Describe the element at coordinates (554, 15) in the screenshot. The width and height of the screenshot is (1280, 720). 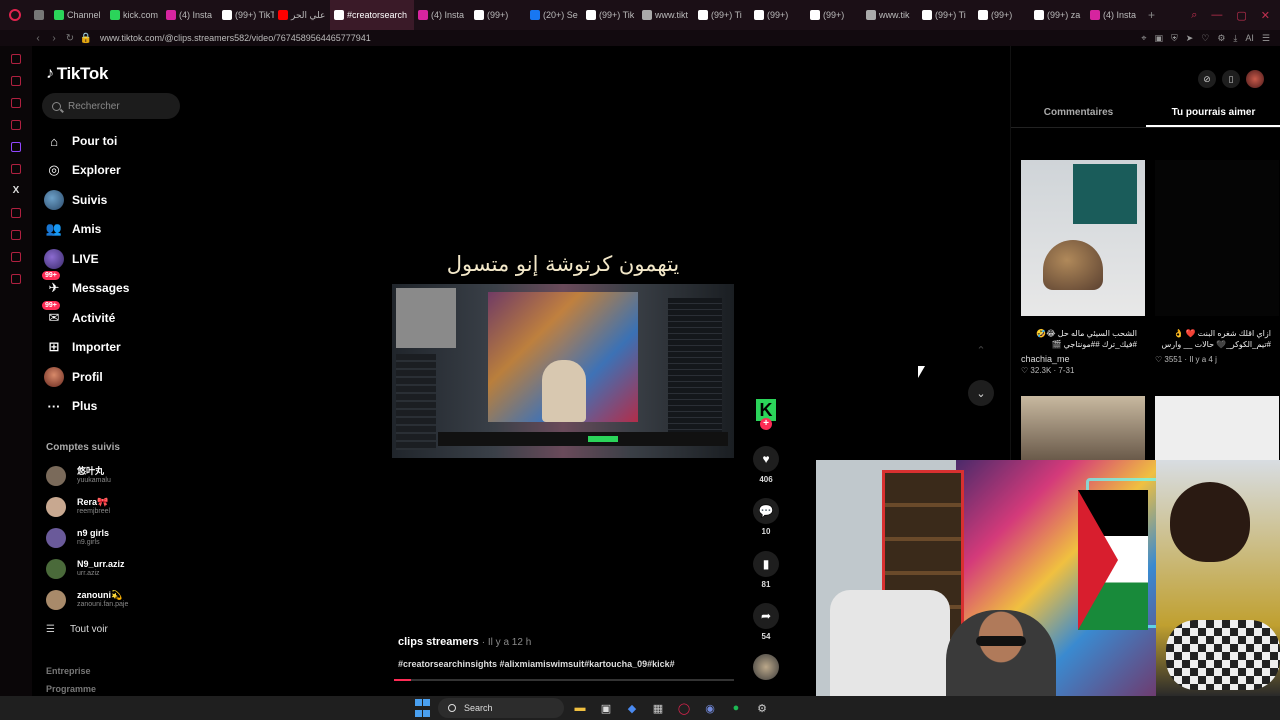
I see `browser-tab: (20+) Se` at that location.